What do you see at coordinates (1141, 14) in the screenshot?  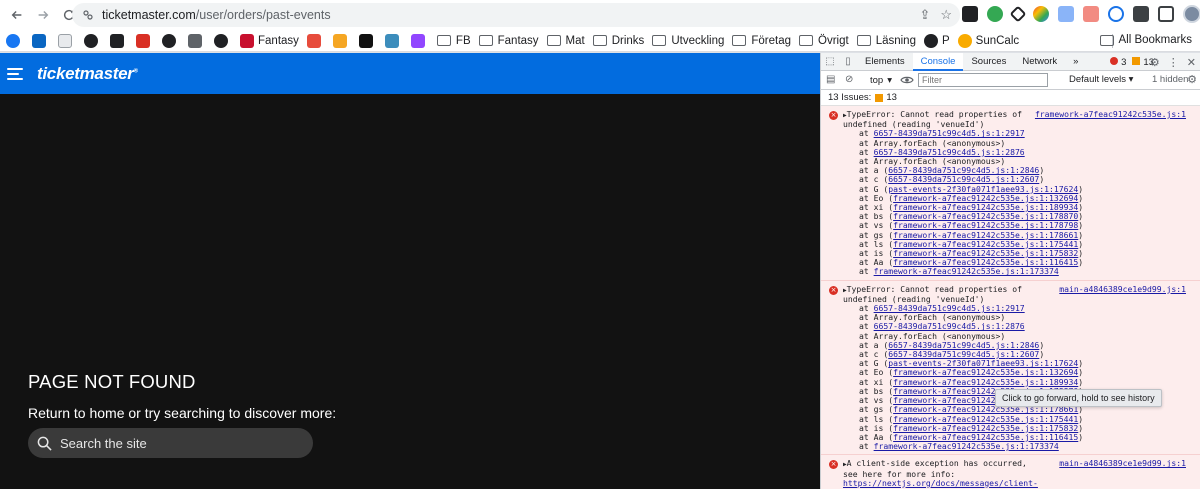 I see `puzzle-icon` at bounding box center [1141, 14].